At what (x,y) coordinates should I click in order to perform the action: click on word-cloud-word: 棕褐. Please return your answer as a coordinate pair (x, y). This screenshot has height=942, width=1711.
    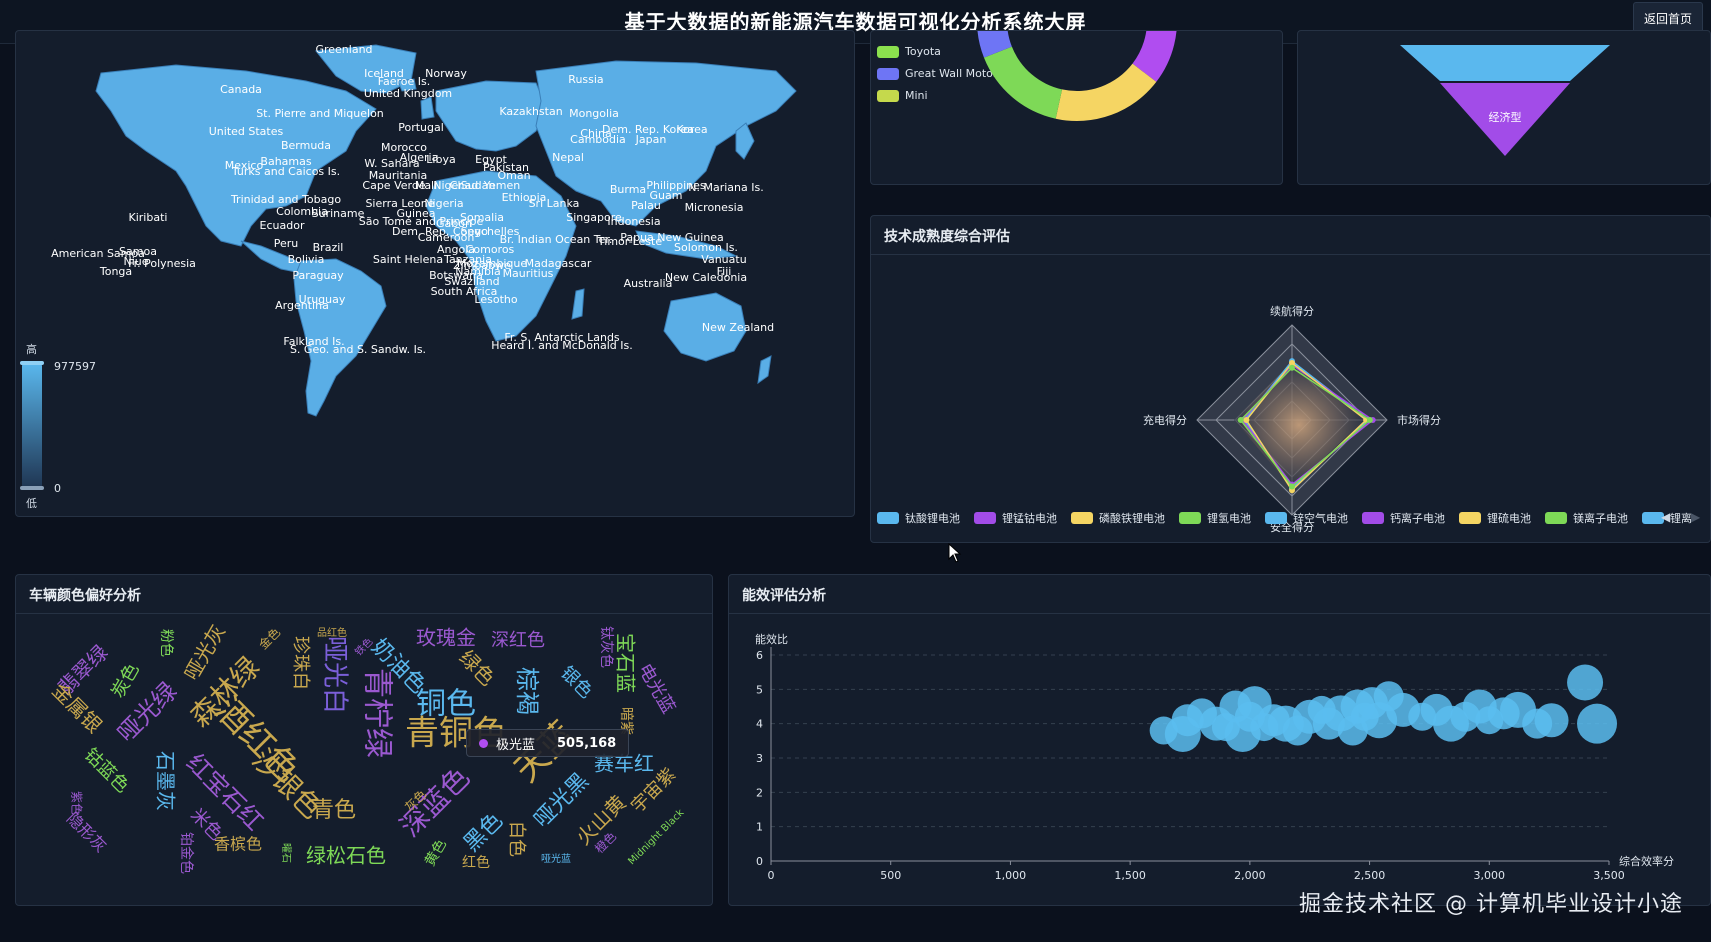
    Looking at the image, I should click on (527, 691).